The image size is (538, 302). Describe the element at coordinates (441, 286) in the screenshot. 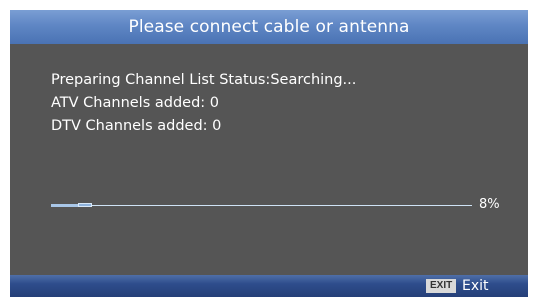

I see `exit-key-icon: EXIT` at that location.